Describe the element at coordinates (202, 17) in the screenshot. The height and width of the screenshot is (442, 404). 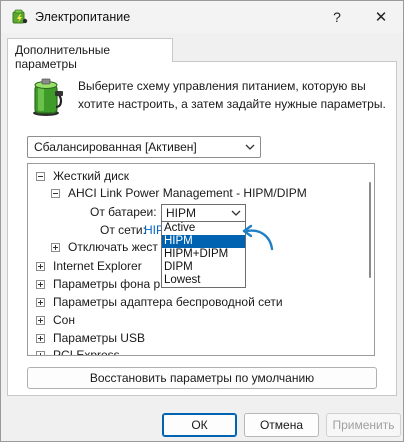
I see `title-bar: Электропитание ? ✕` at that location.